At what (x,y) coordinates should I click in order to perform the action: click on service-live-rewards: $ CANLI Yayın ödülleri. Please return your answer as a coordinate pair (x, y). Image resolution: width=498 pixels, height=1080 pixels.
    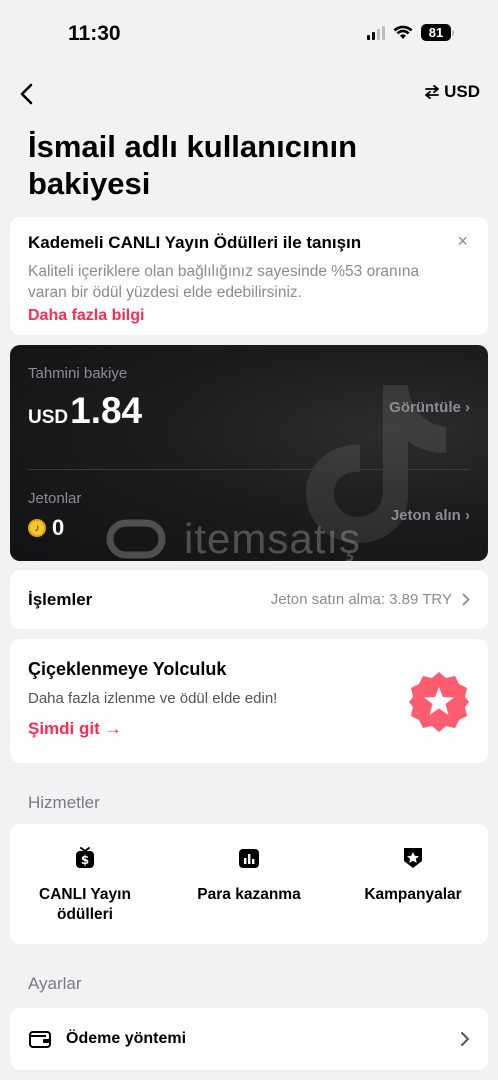
    Looking at the image, I should click on (85, 885).